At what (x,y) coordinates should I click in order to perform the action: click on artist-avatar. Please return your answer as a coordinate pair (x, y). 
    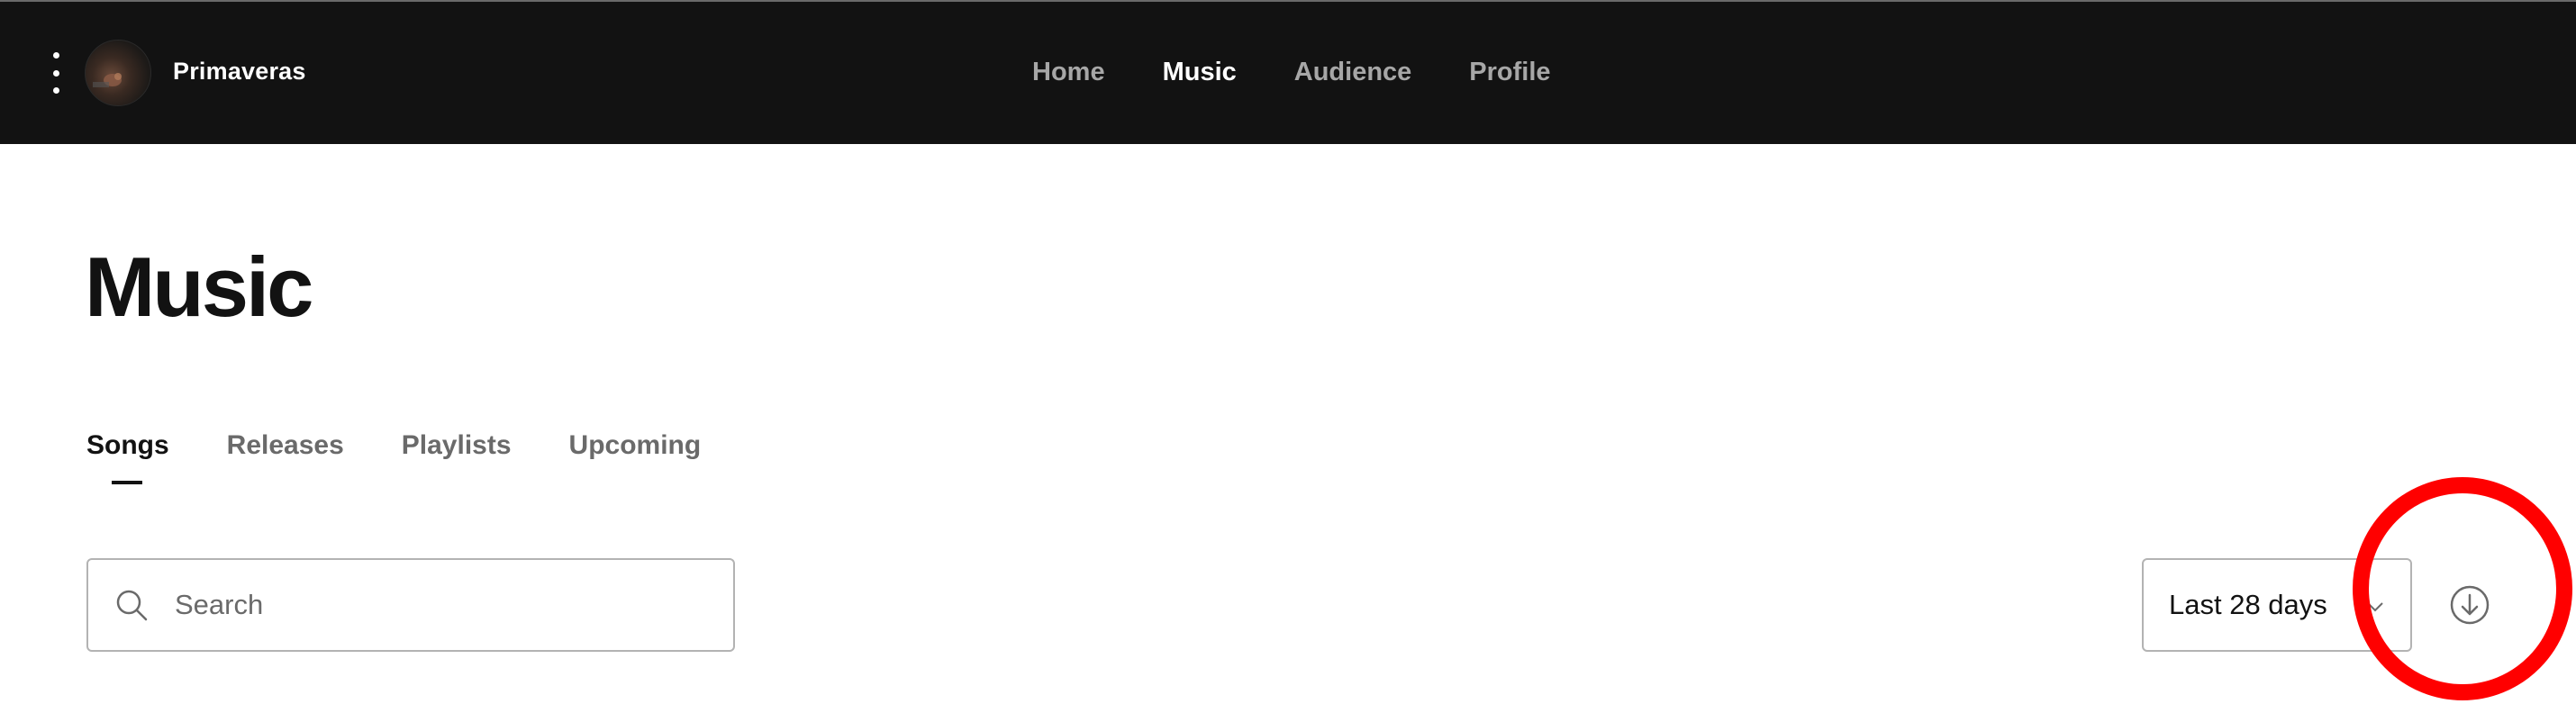
    Looking at the image, I should click on (118, 73).